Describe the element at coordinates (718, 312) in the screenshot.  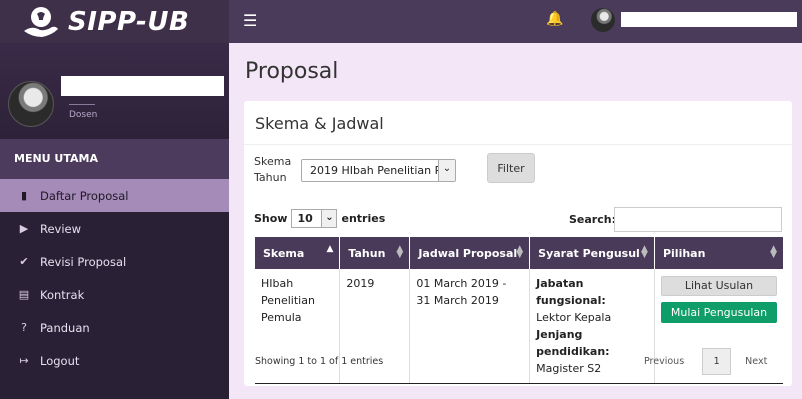
I see `mulai-pengusulan-button: Mulai Pengusulan` at that location.